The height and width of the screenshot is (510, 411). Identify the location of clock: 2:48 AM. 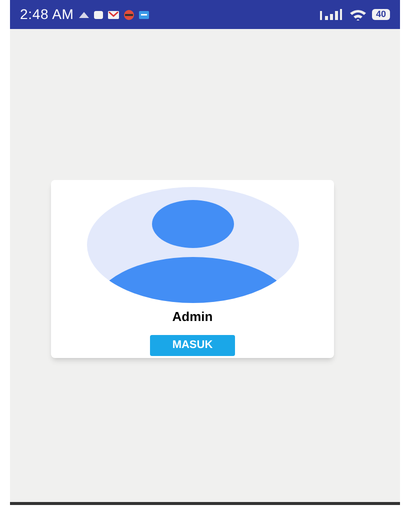
(47, 14).